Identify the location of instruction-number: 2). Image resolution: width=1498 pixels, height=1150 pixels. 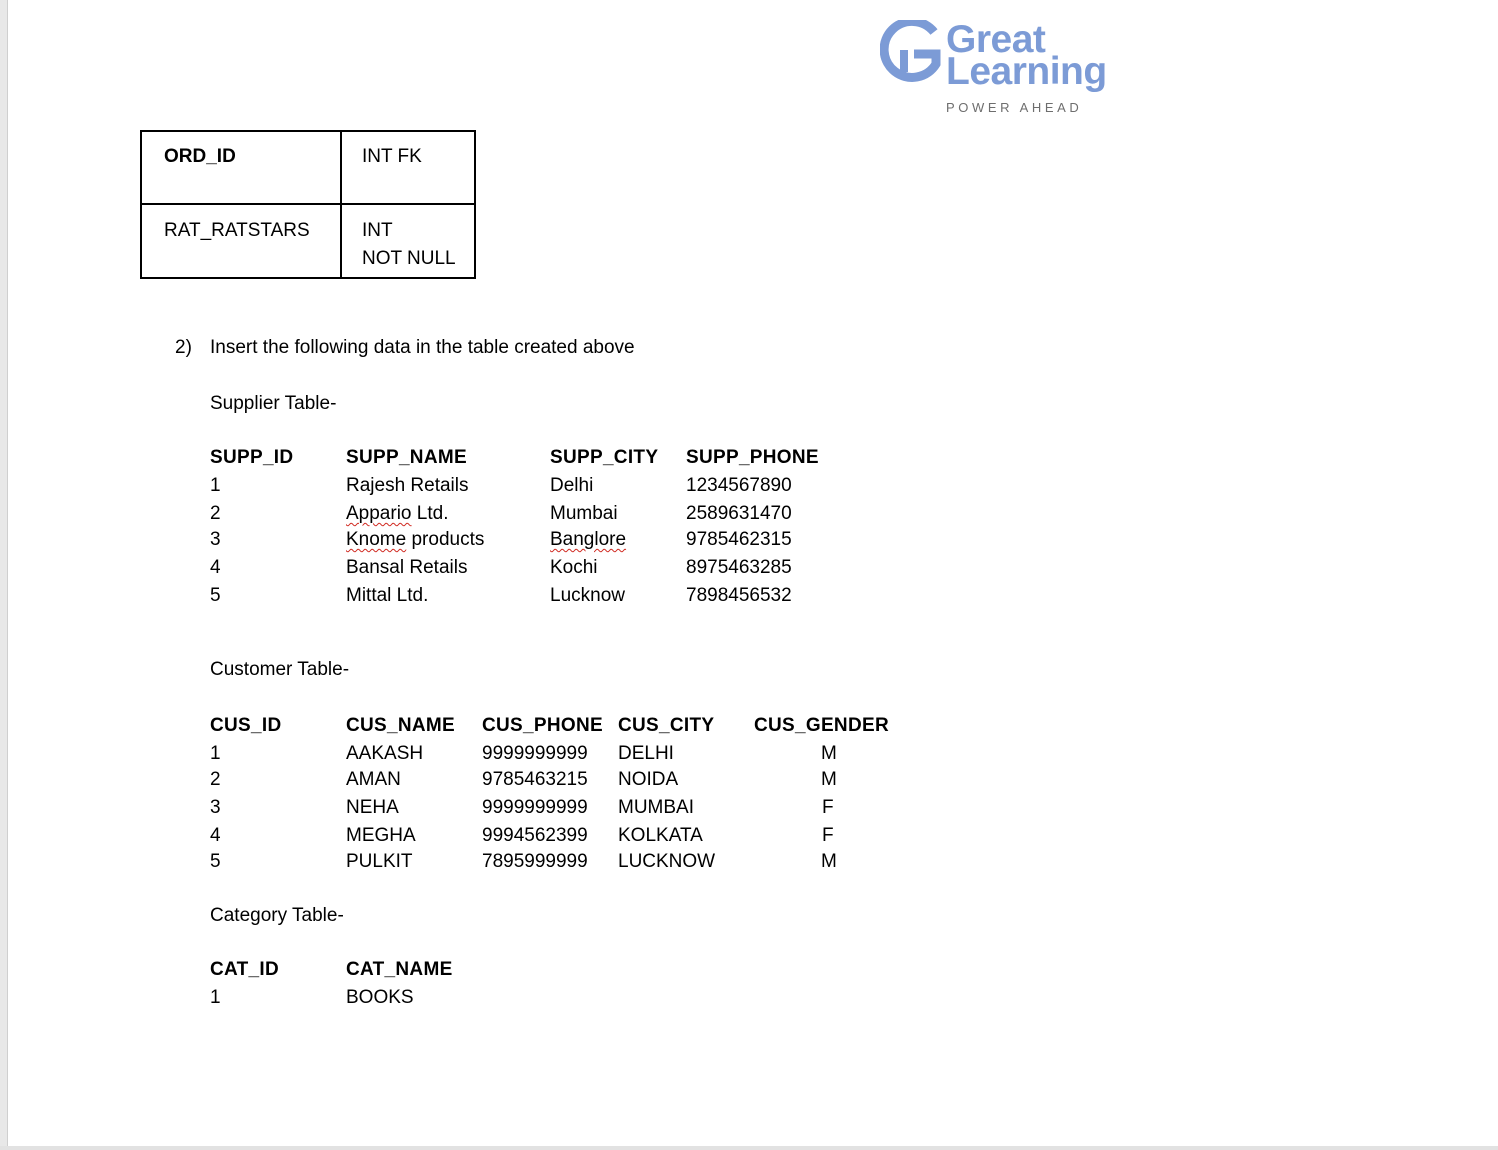
(183, 347).